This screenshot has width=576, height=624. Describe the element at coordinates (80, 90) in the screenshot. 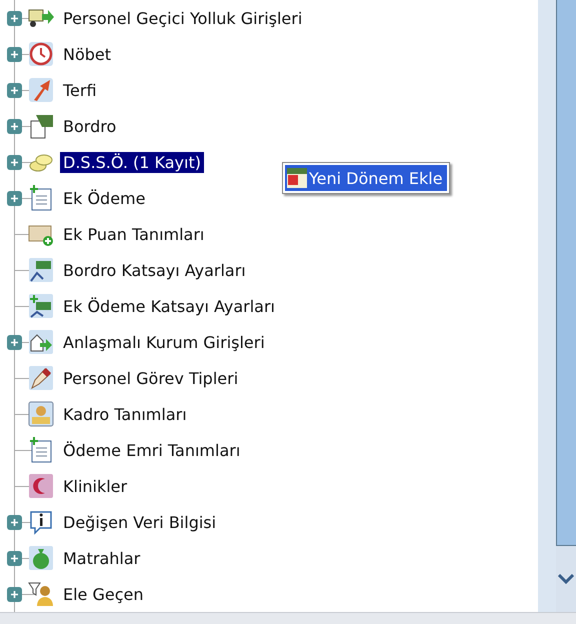

I see `tree-item: Terfi` at that location.